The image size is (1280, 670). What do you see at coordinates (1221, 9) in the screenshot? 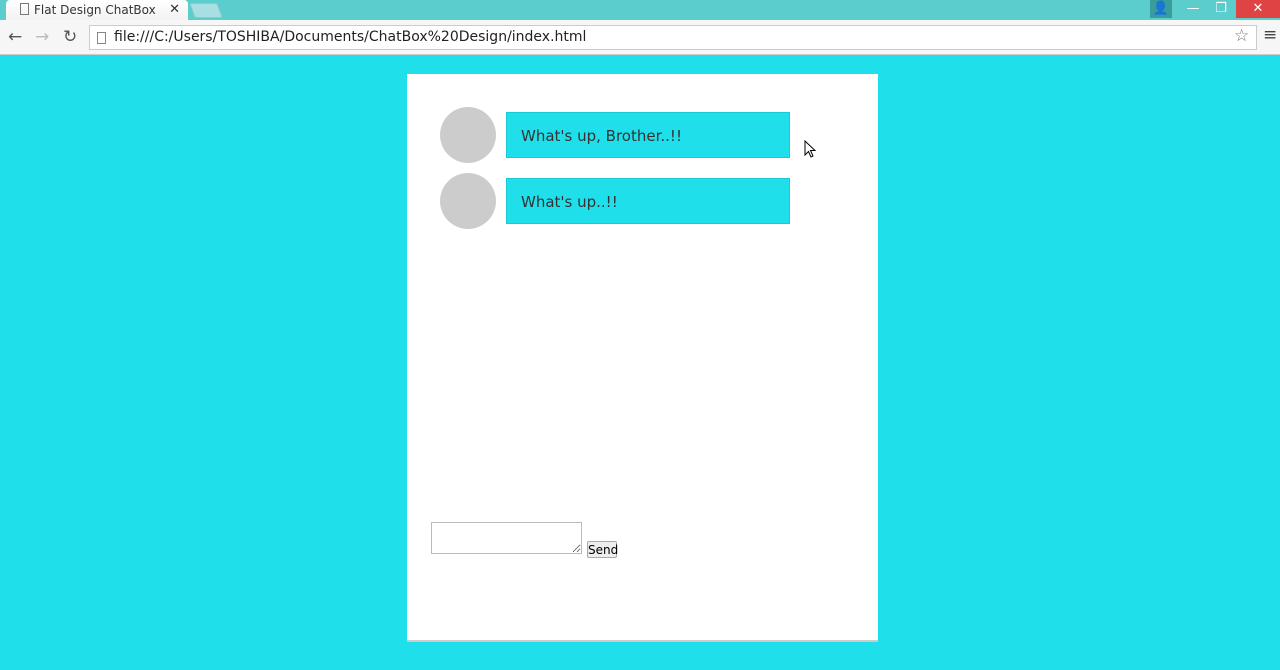
I see `maximize-button: ❐` at bounding box center [1221, 9].